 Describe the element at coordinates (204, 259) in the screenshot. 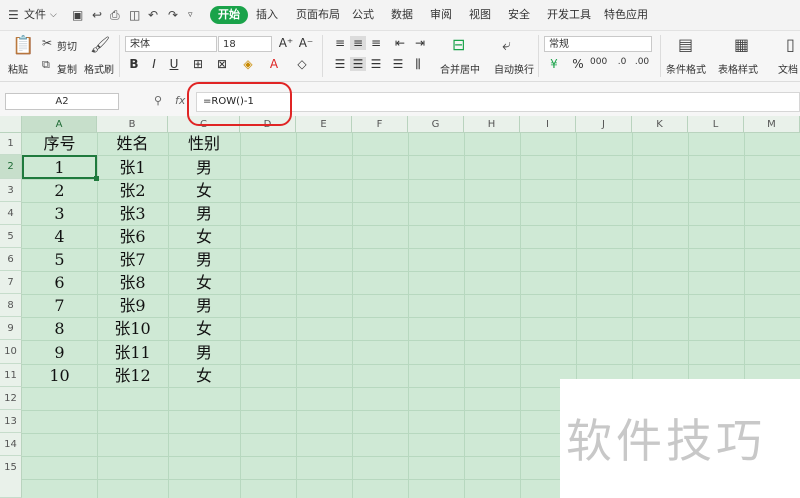

I see `cell-c6: 男` at that location.